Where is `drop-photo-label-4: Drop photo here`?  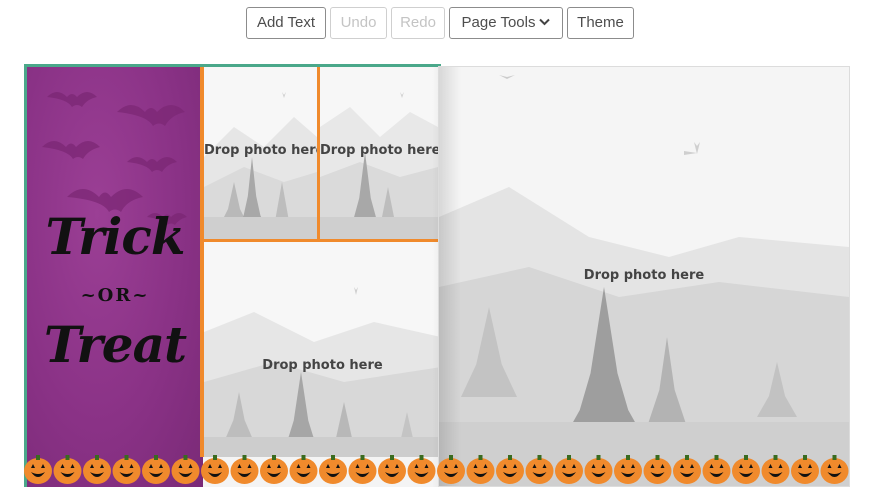
drop-photo-label-4: Drop photo here is located at coordinates (644, 275).